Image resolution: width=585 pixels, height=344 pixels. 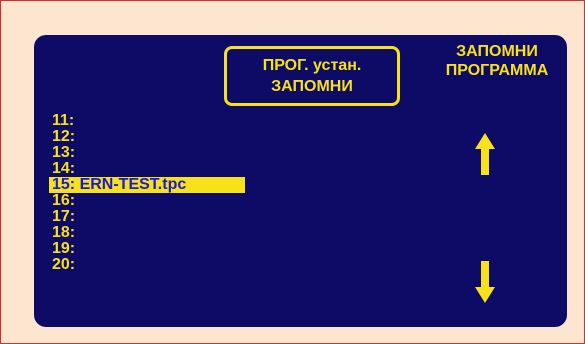 What do you see at coordinates (151, 121) in the screenshot?
I see `program-slot-11: 11:` at bounding box center [151, 121].